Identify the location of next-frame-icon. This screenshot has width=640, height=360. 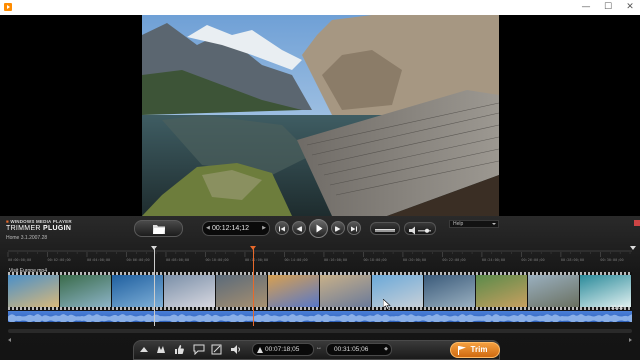
(338, 229).